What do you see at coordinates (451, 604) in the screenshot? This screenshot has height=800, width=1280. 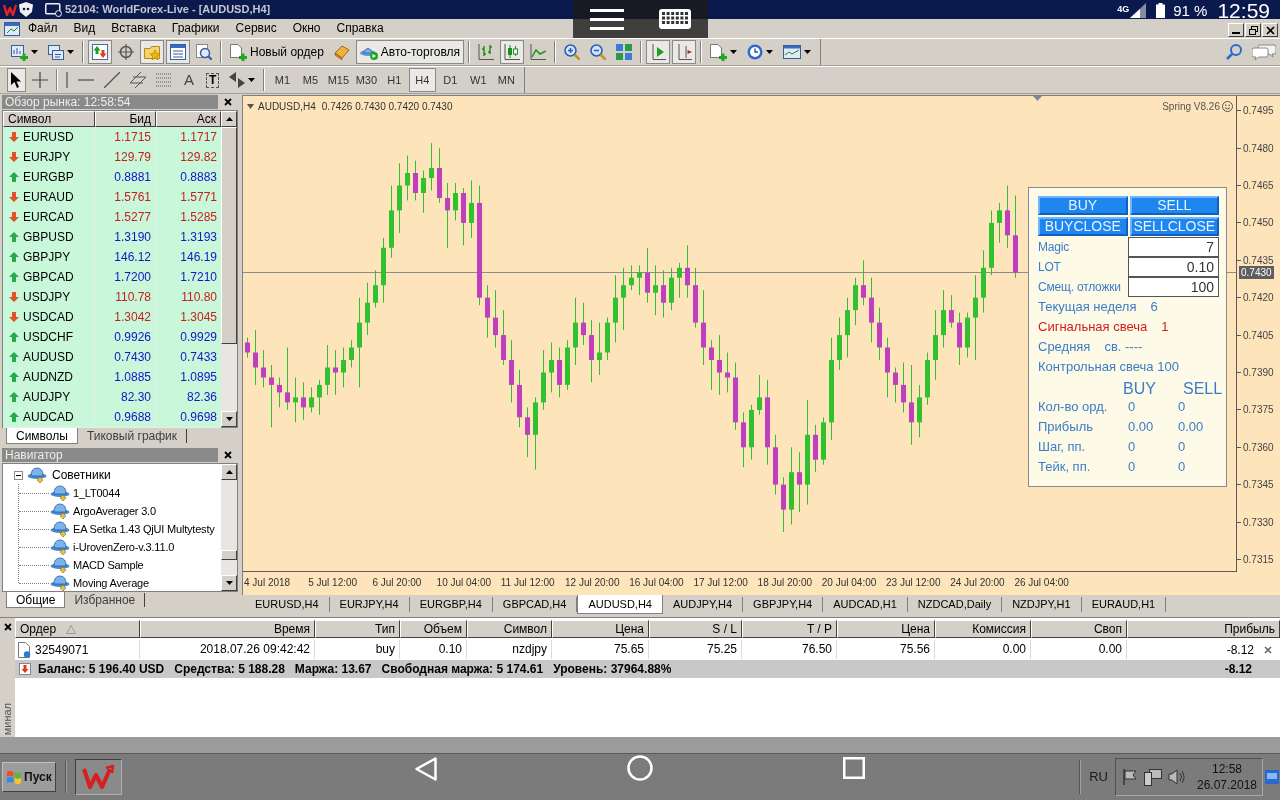 I see `chart-tab: EURGBP,H4` at bounding box center [451, 604].